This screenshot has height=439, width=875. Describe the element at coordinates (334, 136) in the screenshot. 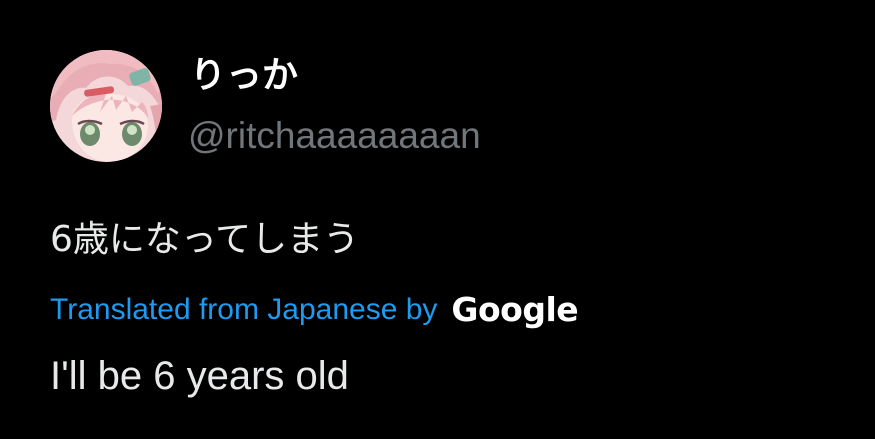

I see `user-handle: @ritchaaaaaaaan` at that location.